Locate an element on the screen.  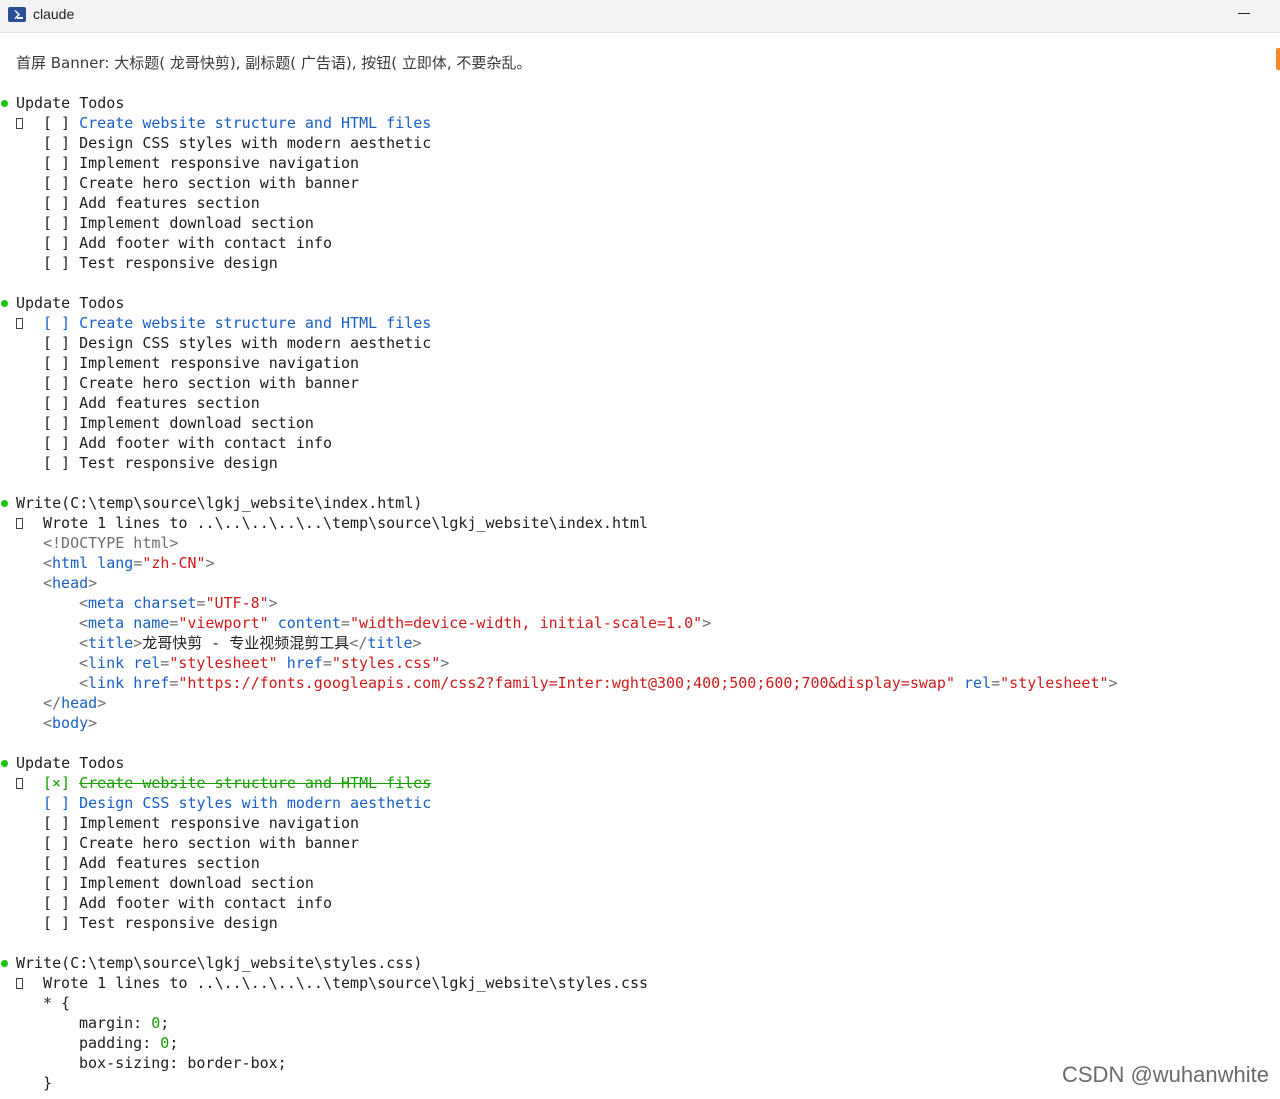
code-line: </head> is located at coordinates (75, 703).